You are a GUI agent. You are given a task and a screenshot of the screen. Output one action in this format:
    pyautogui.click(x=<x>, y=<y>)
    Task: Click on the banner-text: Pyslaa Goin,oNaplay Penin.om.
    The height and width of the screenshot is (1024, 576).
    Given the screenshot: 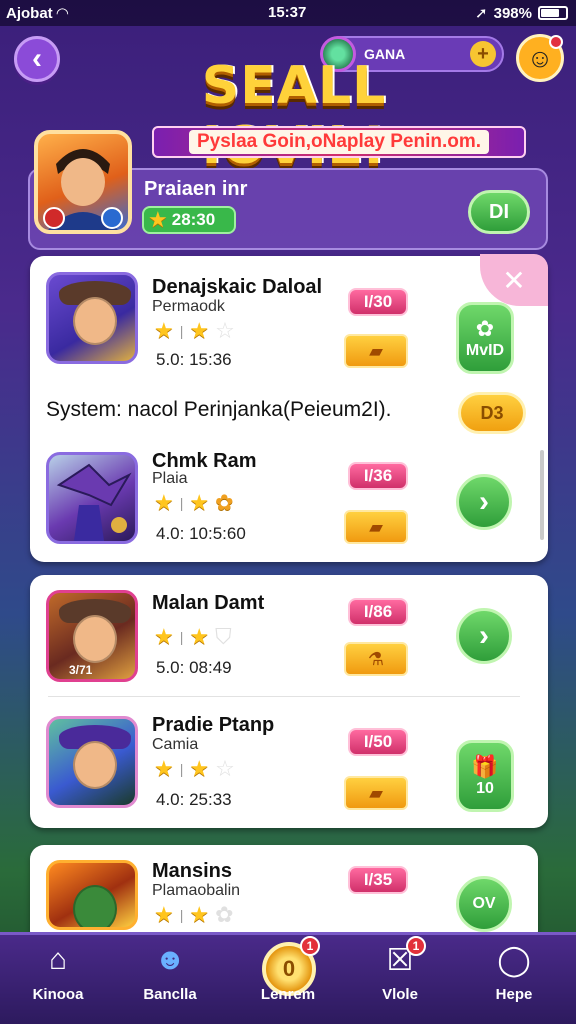 What is the action you would take?
    pyautogui.click(x=339, y=142)
    